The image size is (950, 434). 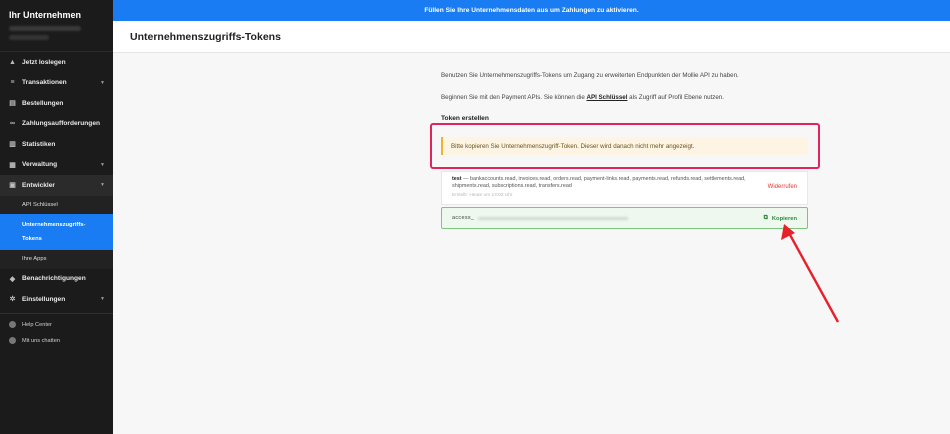 I want to click on annotation-arrow, so click(x=810, y=273).